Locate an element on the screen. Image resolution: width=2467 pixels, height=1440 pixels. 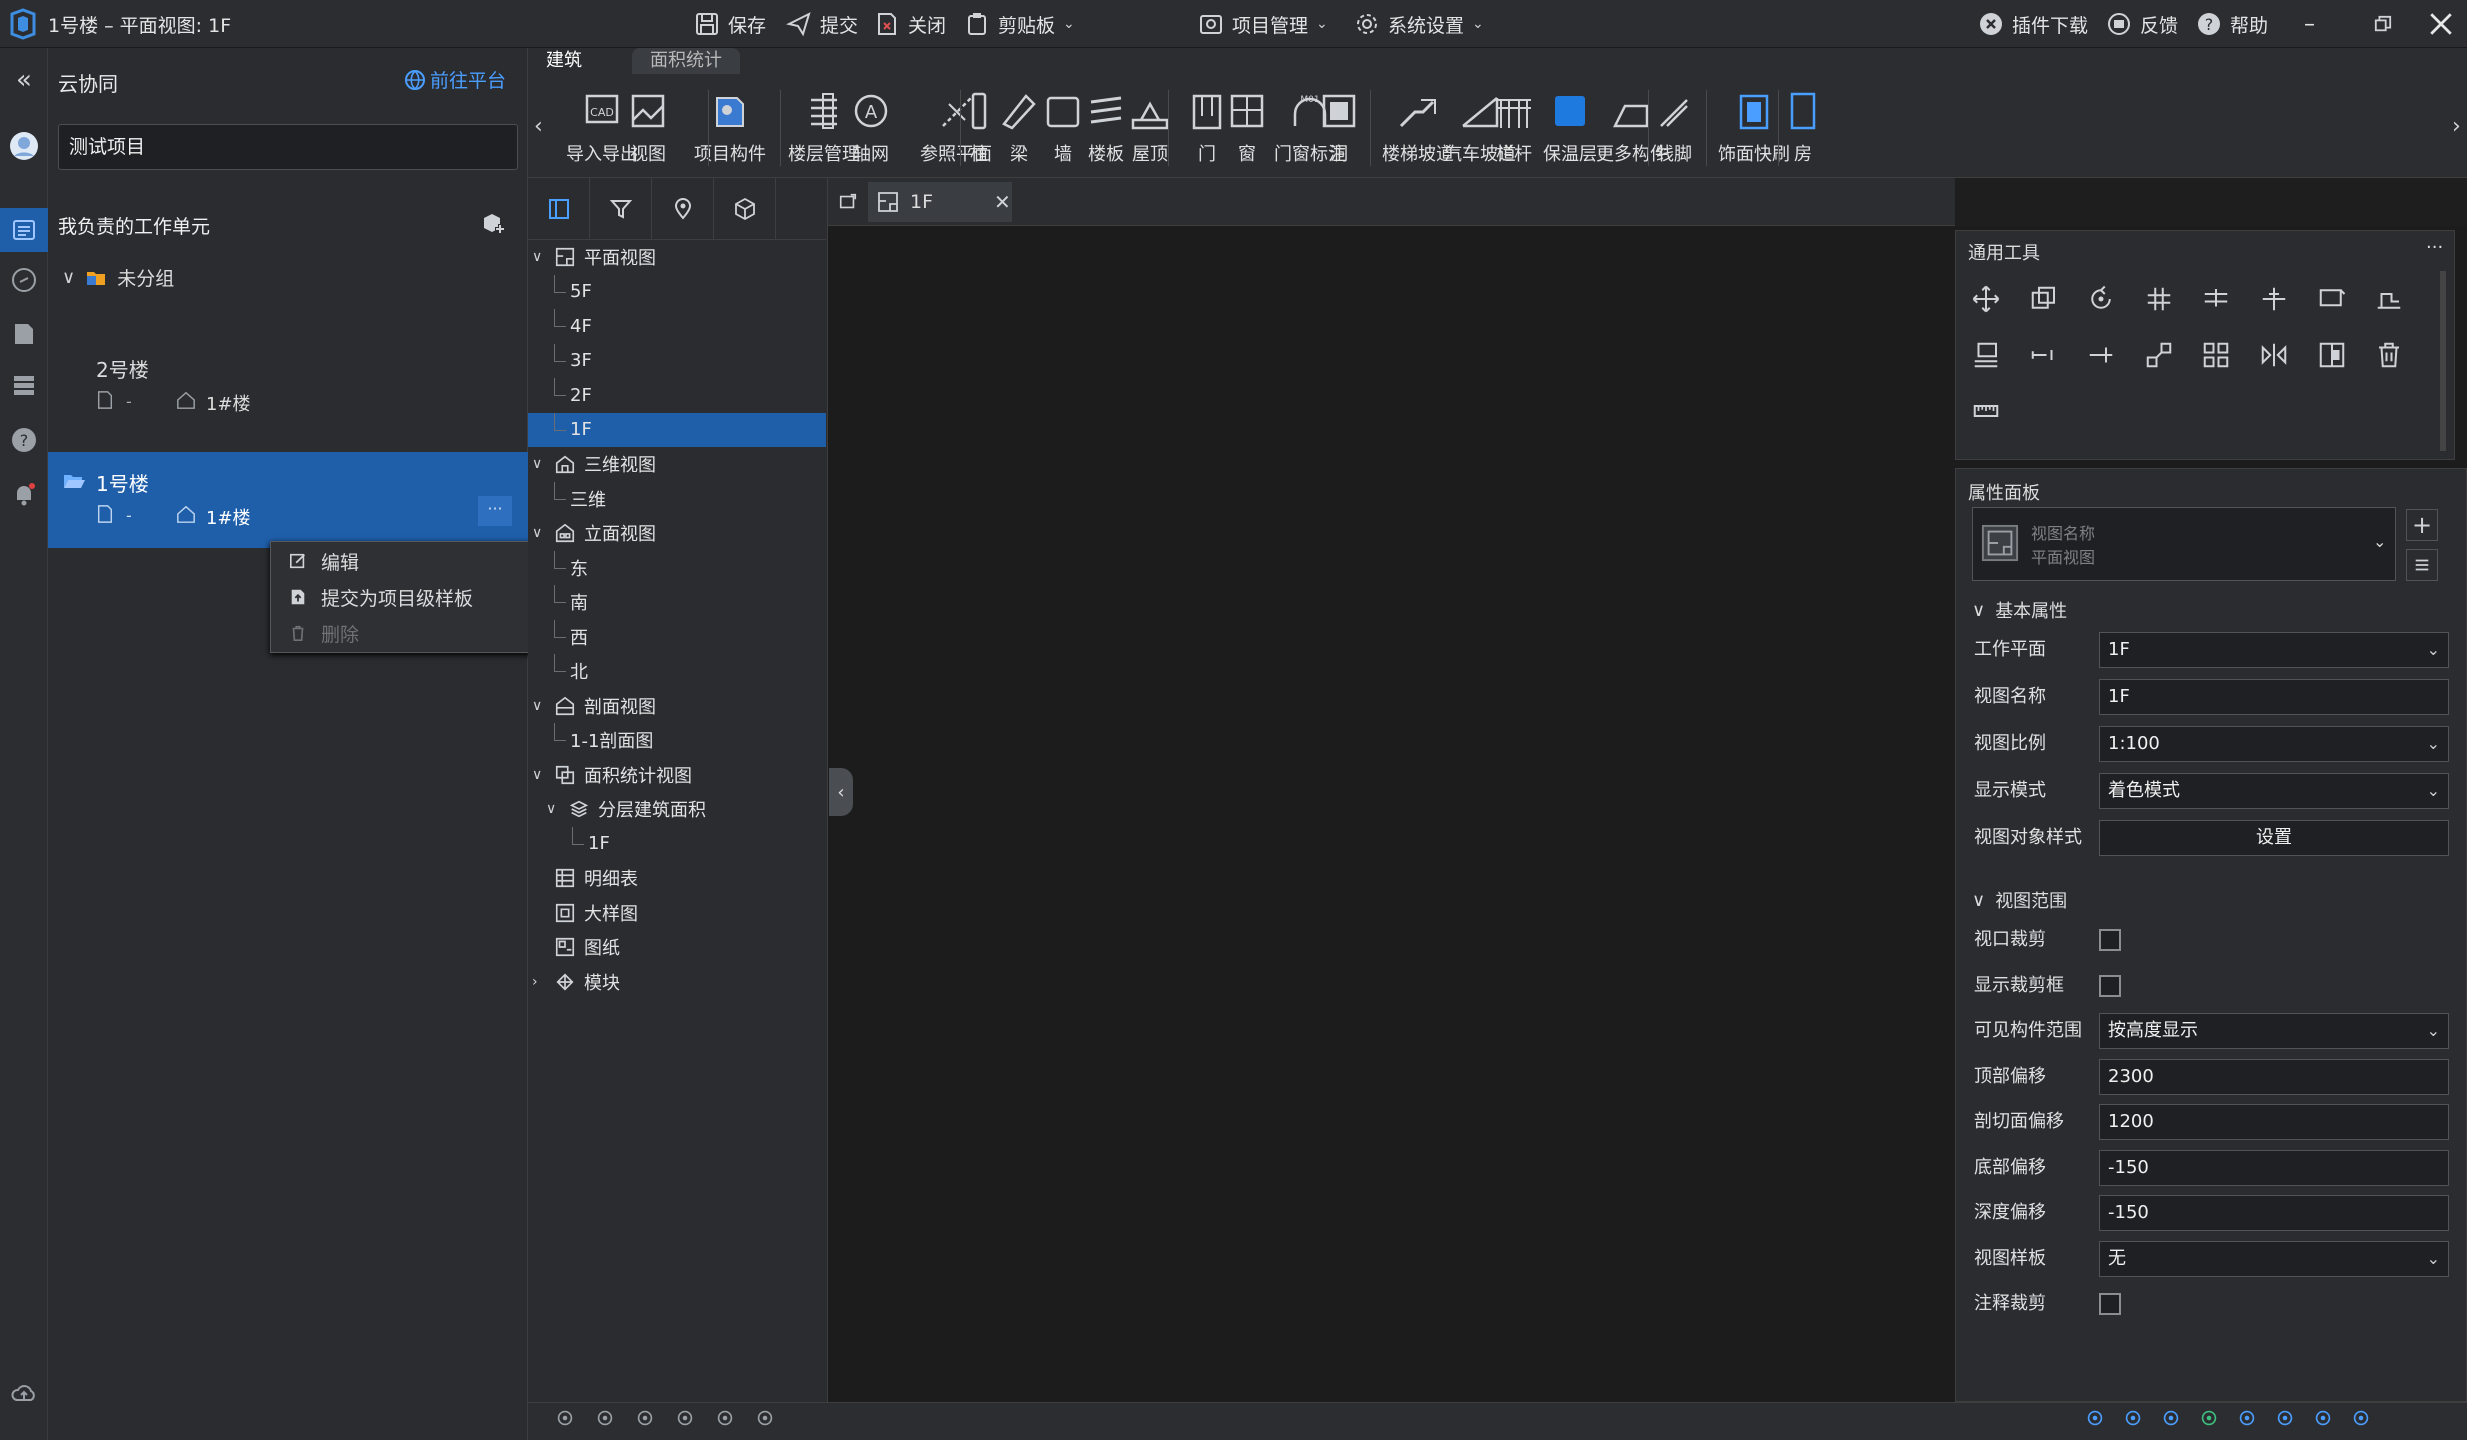
lightbulb-icon is located at coordinates (685, 1418).